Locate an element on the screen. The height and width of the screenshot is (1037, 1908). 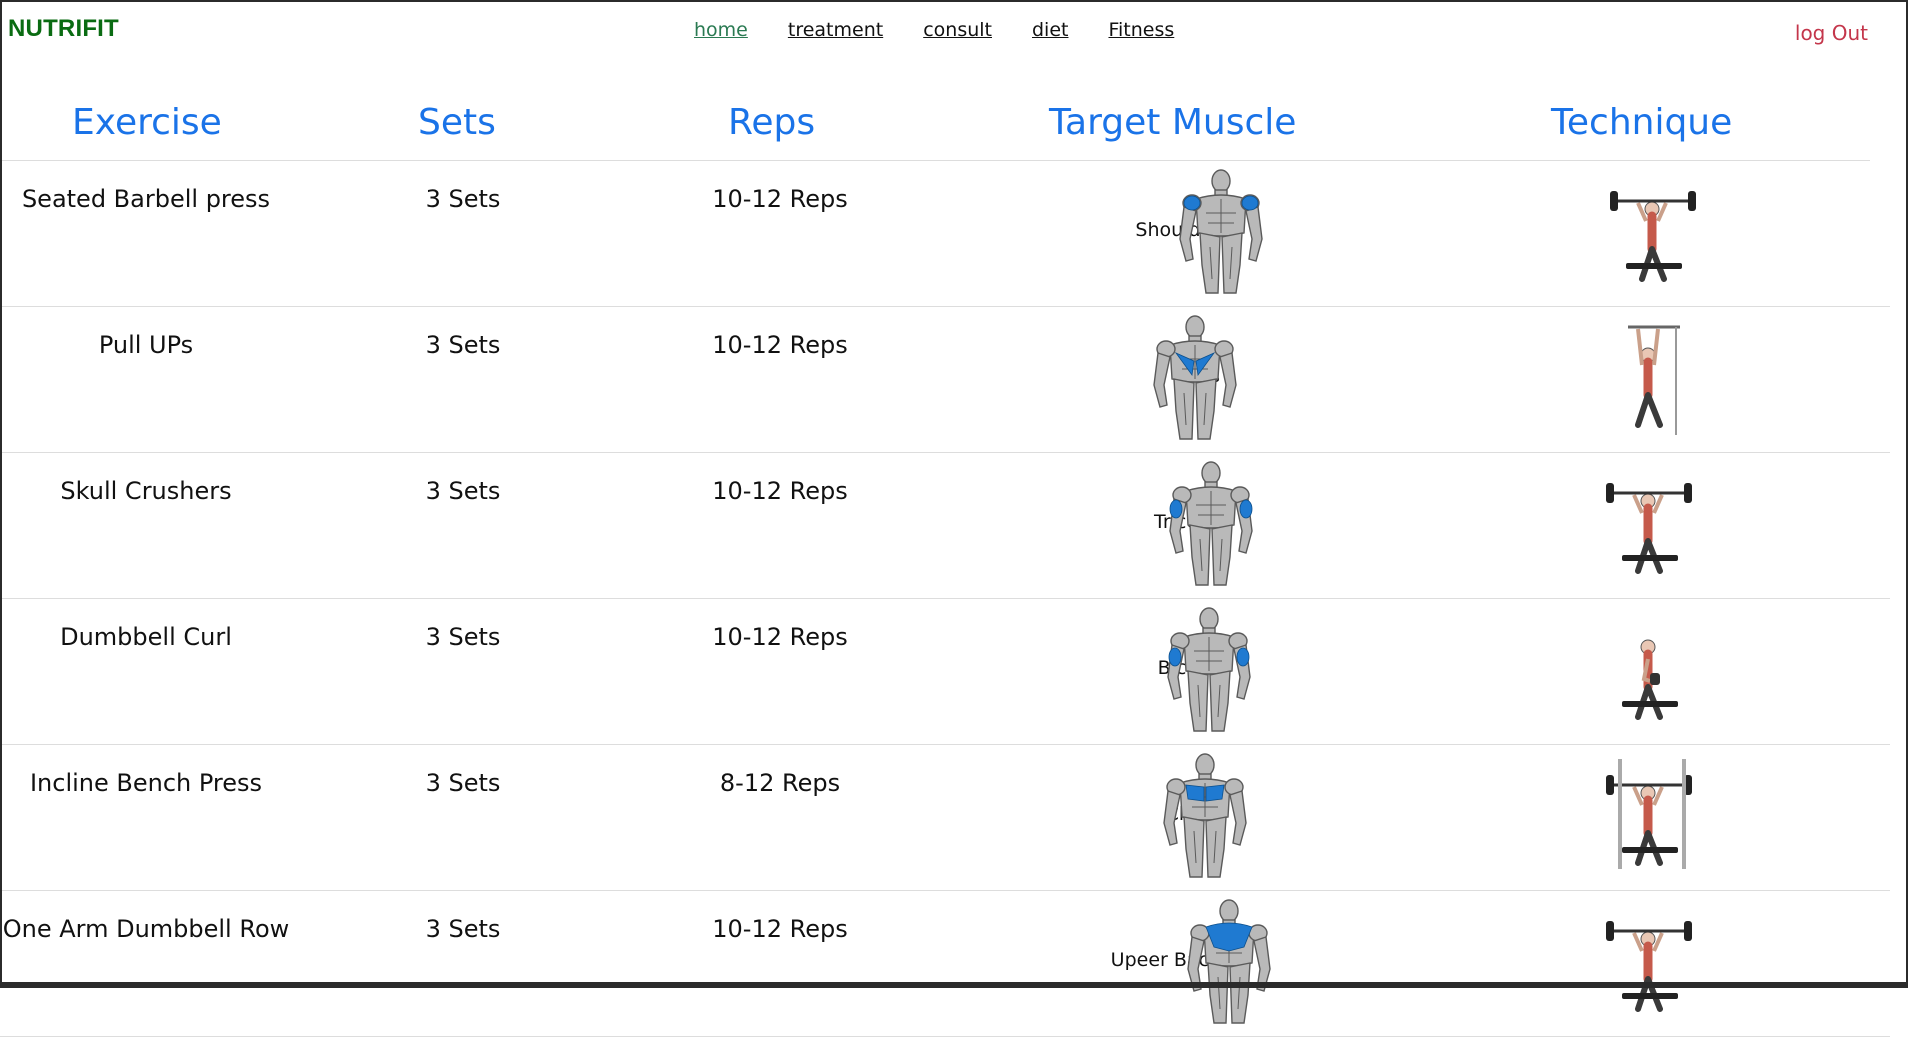
header-reps: Reps is located at coordinates (772, 122).